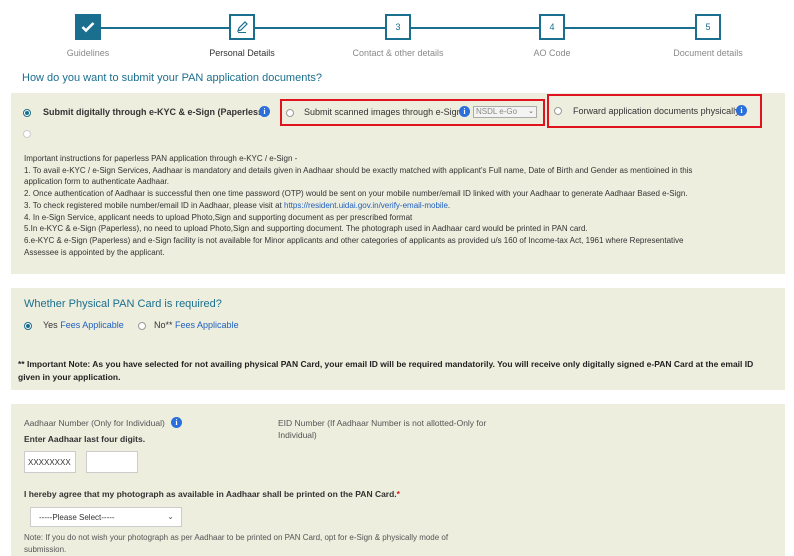  I want to click on step-1-guidelines, so click(88, 27).